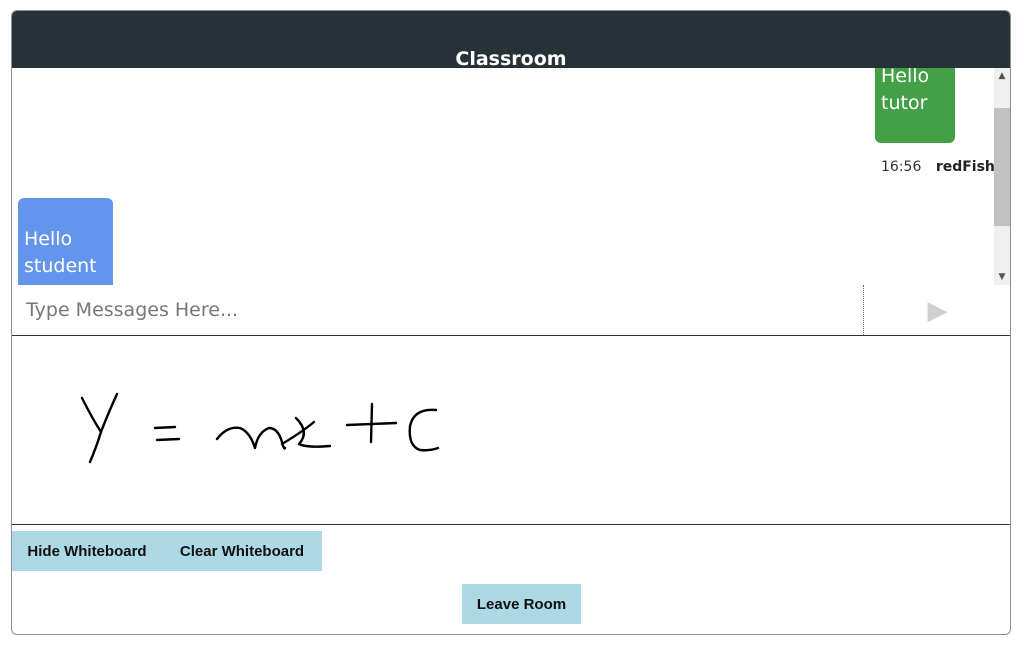 This screenshot has height=650, width=1024. Describe the element at coordinates (168, 439) in the screenshot. I see `stroke-equals-bottom` at that location.